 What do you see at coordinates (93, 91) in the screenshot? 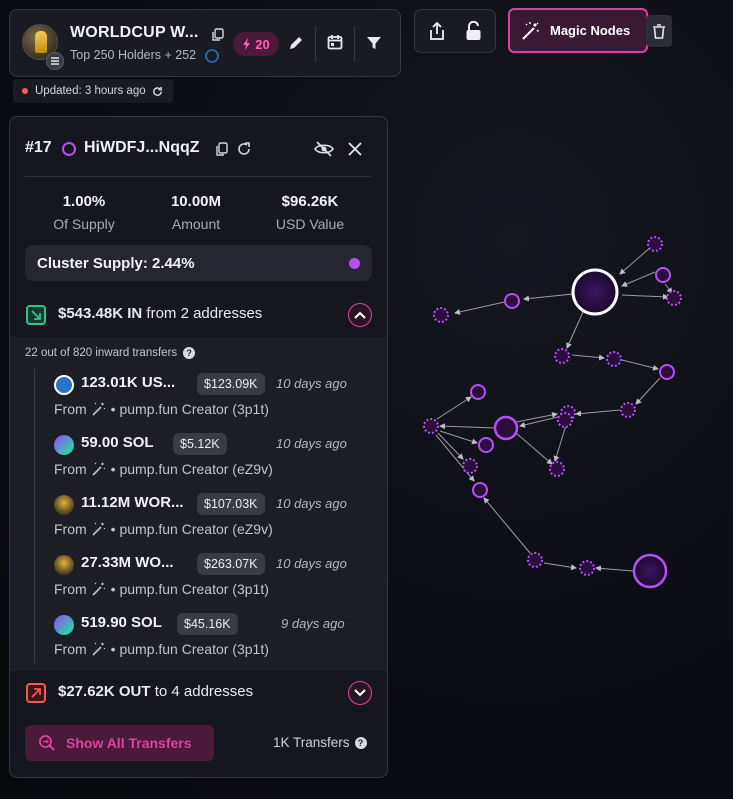
I see `updated-pill: Updated: 3 hours ago` at bounding box center [93, 91].